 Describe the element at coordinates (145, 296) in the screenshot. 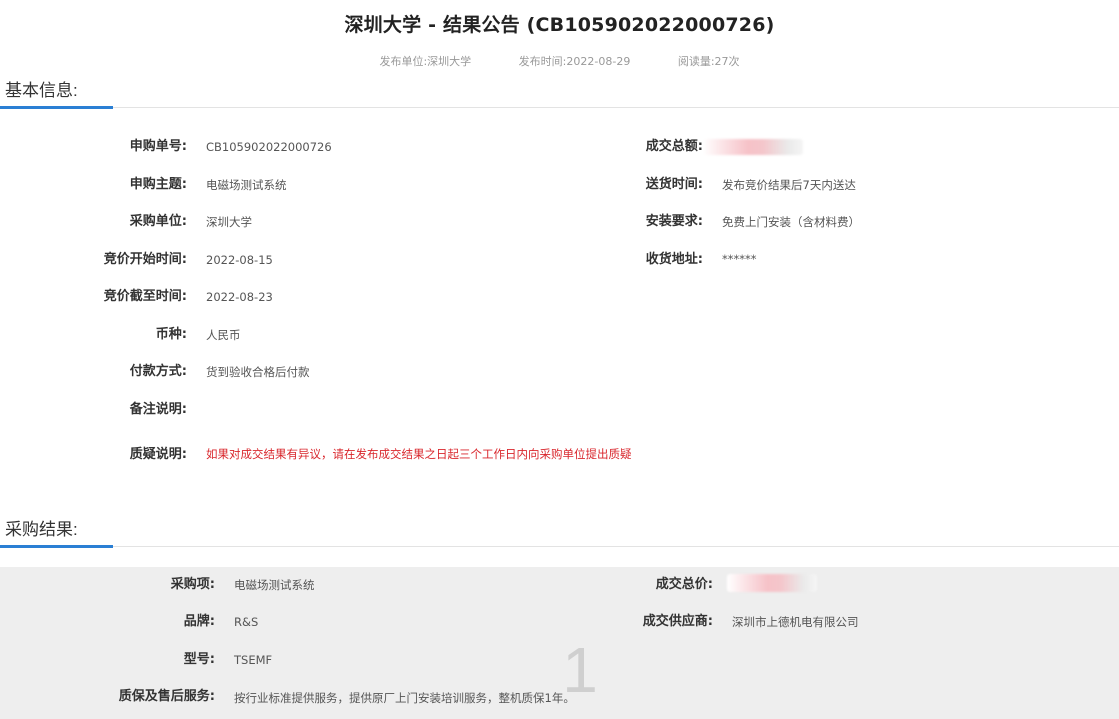

I see `field-label-bid-end: 竞价截至时间:` at that location.